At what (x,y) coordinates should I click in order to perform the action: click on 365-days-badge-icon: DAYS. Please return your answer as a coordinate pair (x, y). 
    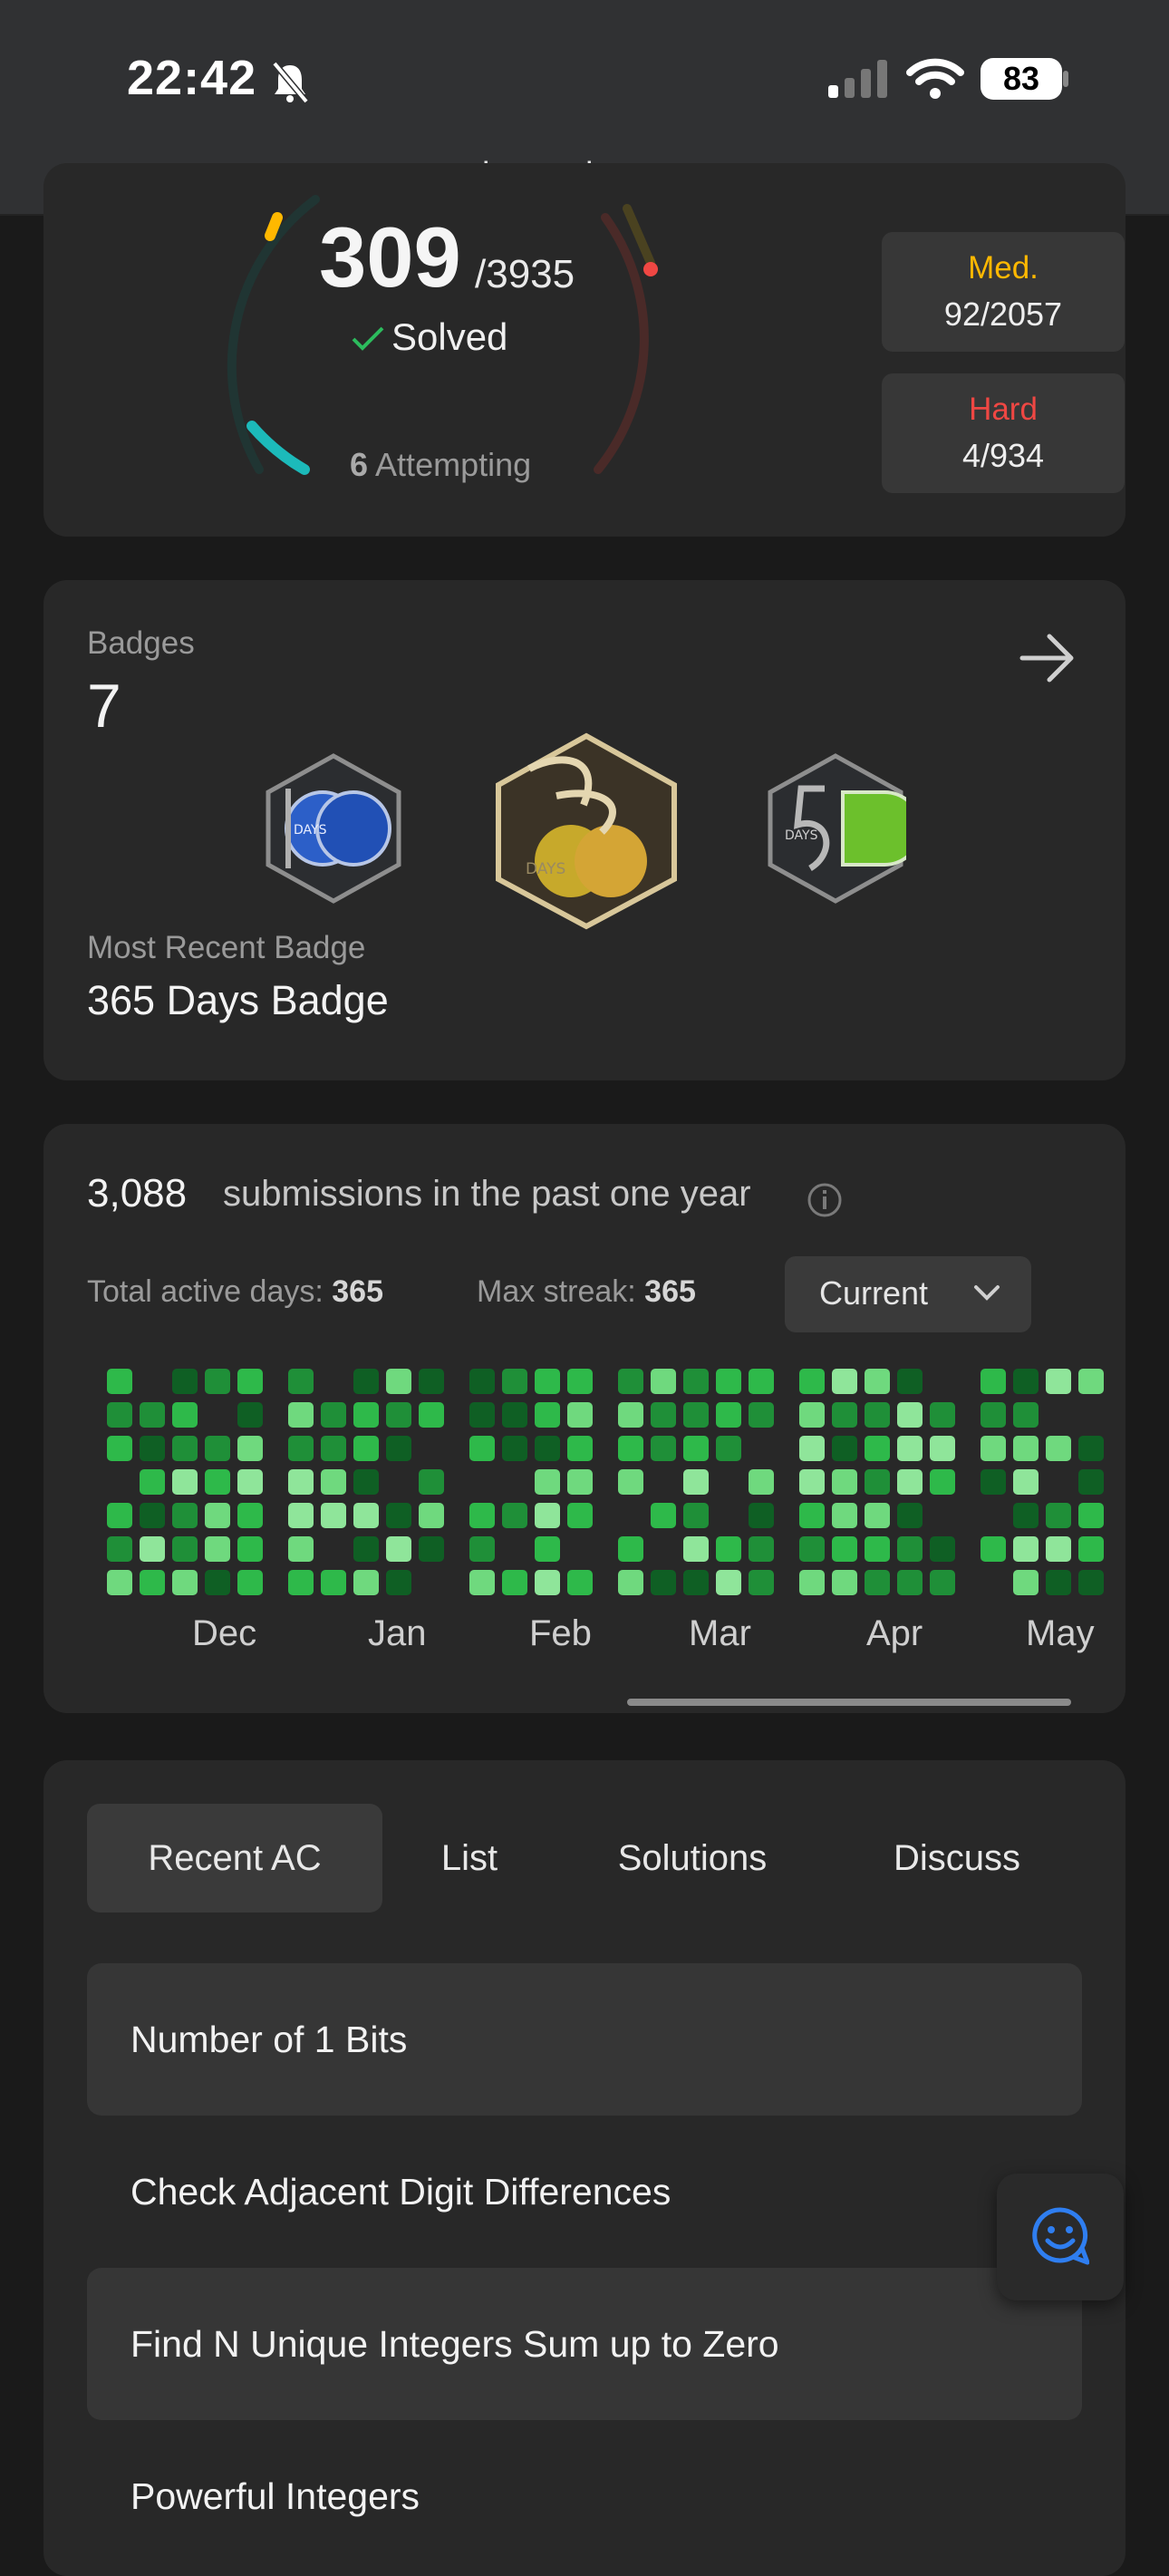
    Looking at the image, I should click on (586, 831).